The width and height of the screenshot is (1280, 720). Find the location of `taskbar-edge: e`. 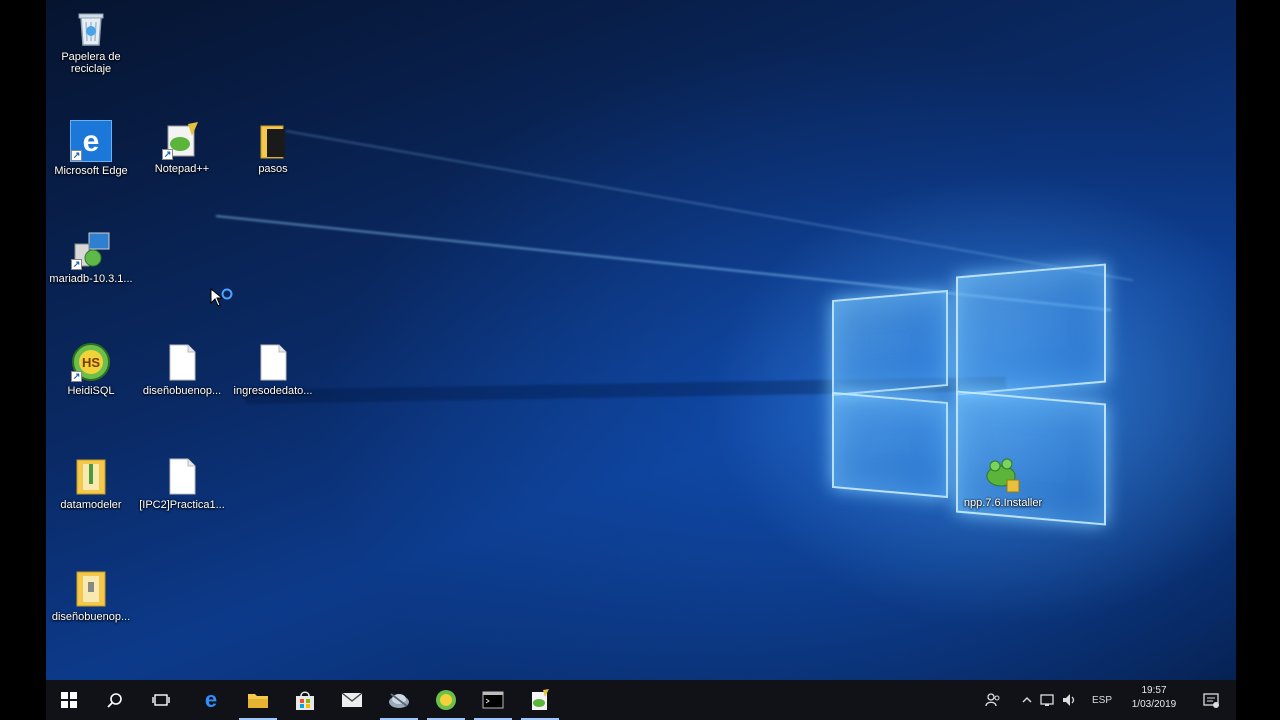

taskbar-edge: e is located at coordinates (211, 700).